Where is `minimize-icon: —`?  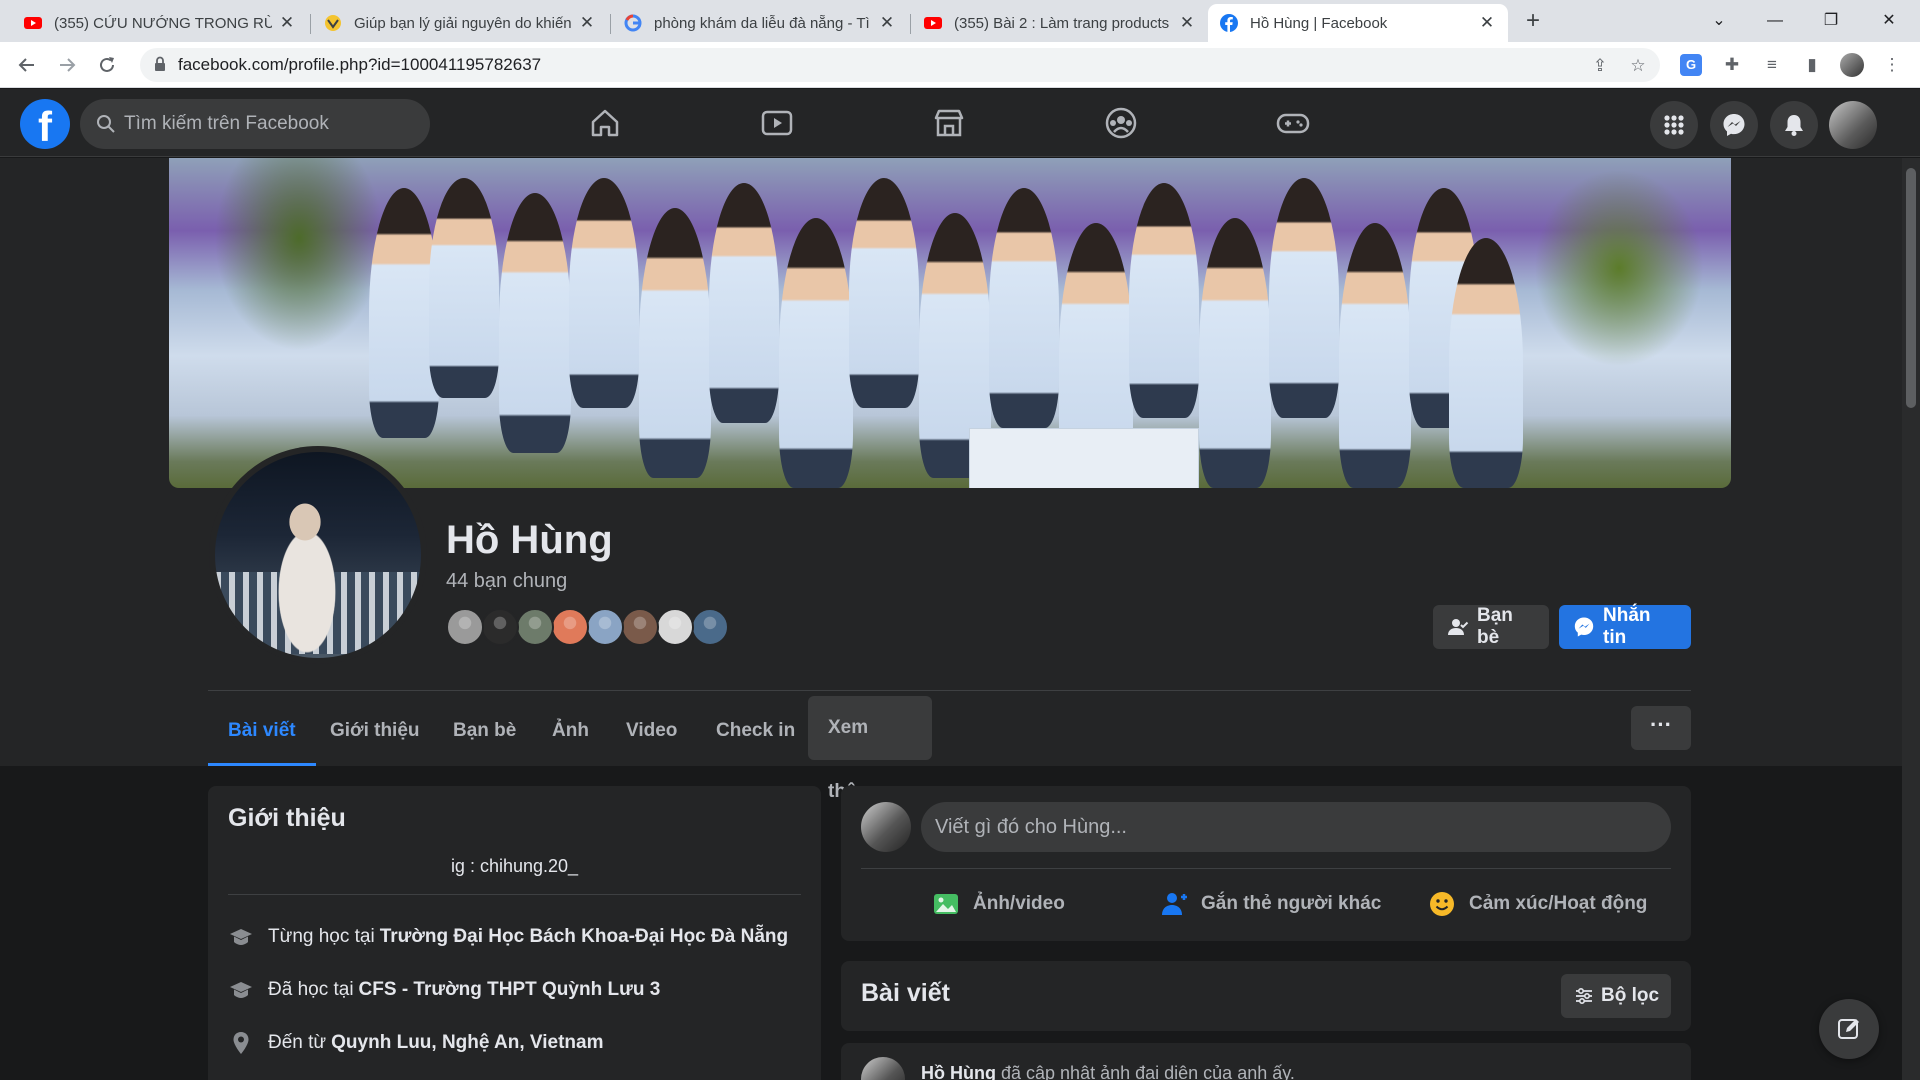 minimize-icon: — is located at coordinates (1775, 21).